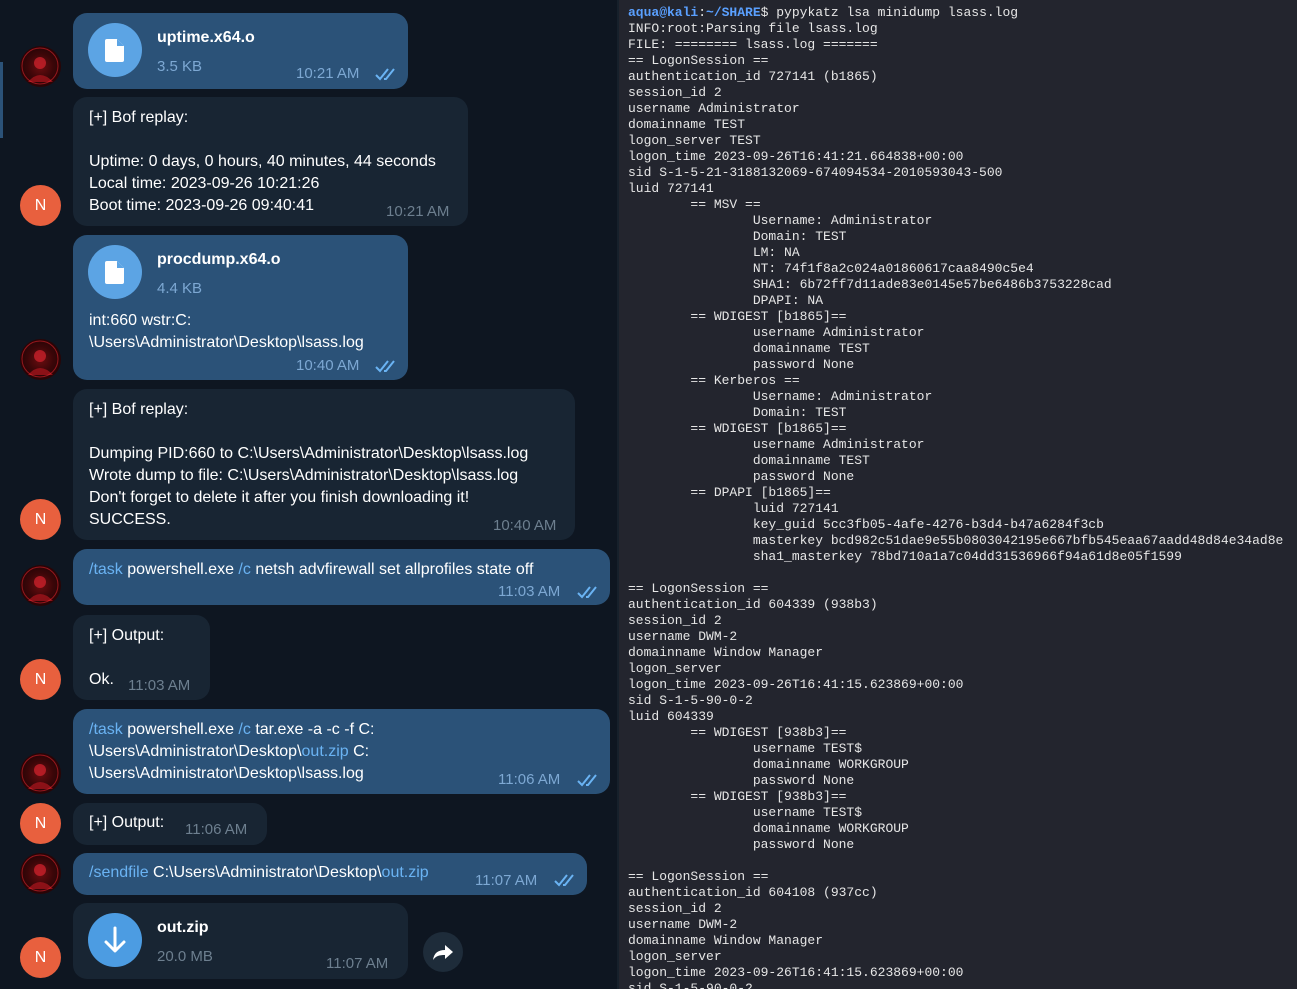 The height and width of the screenshot is (989, 1297). I want to click on message-text: [+] Output:, so click(127, 822).